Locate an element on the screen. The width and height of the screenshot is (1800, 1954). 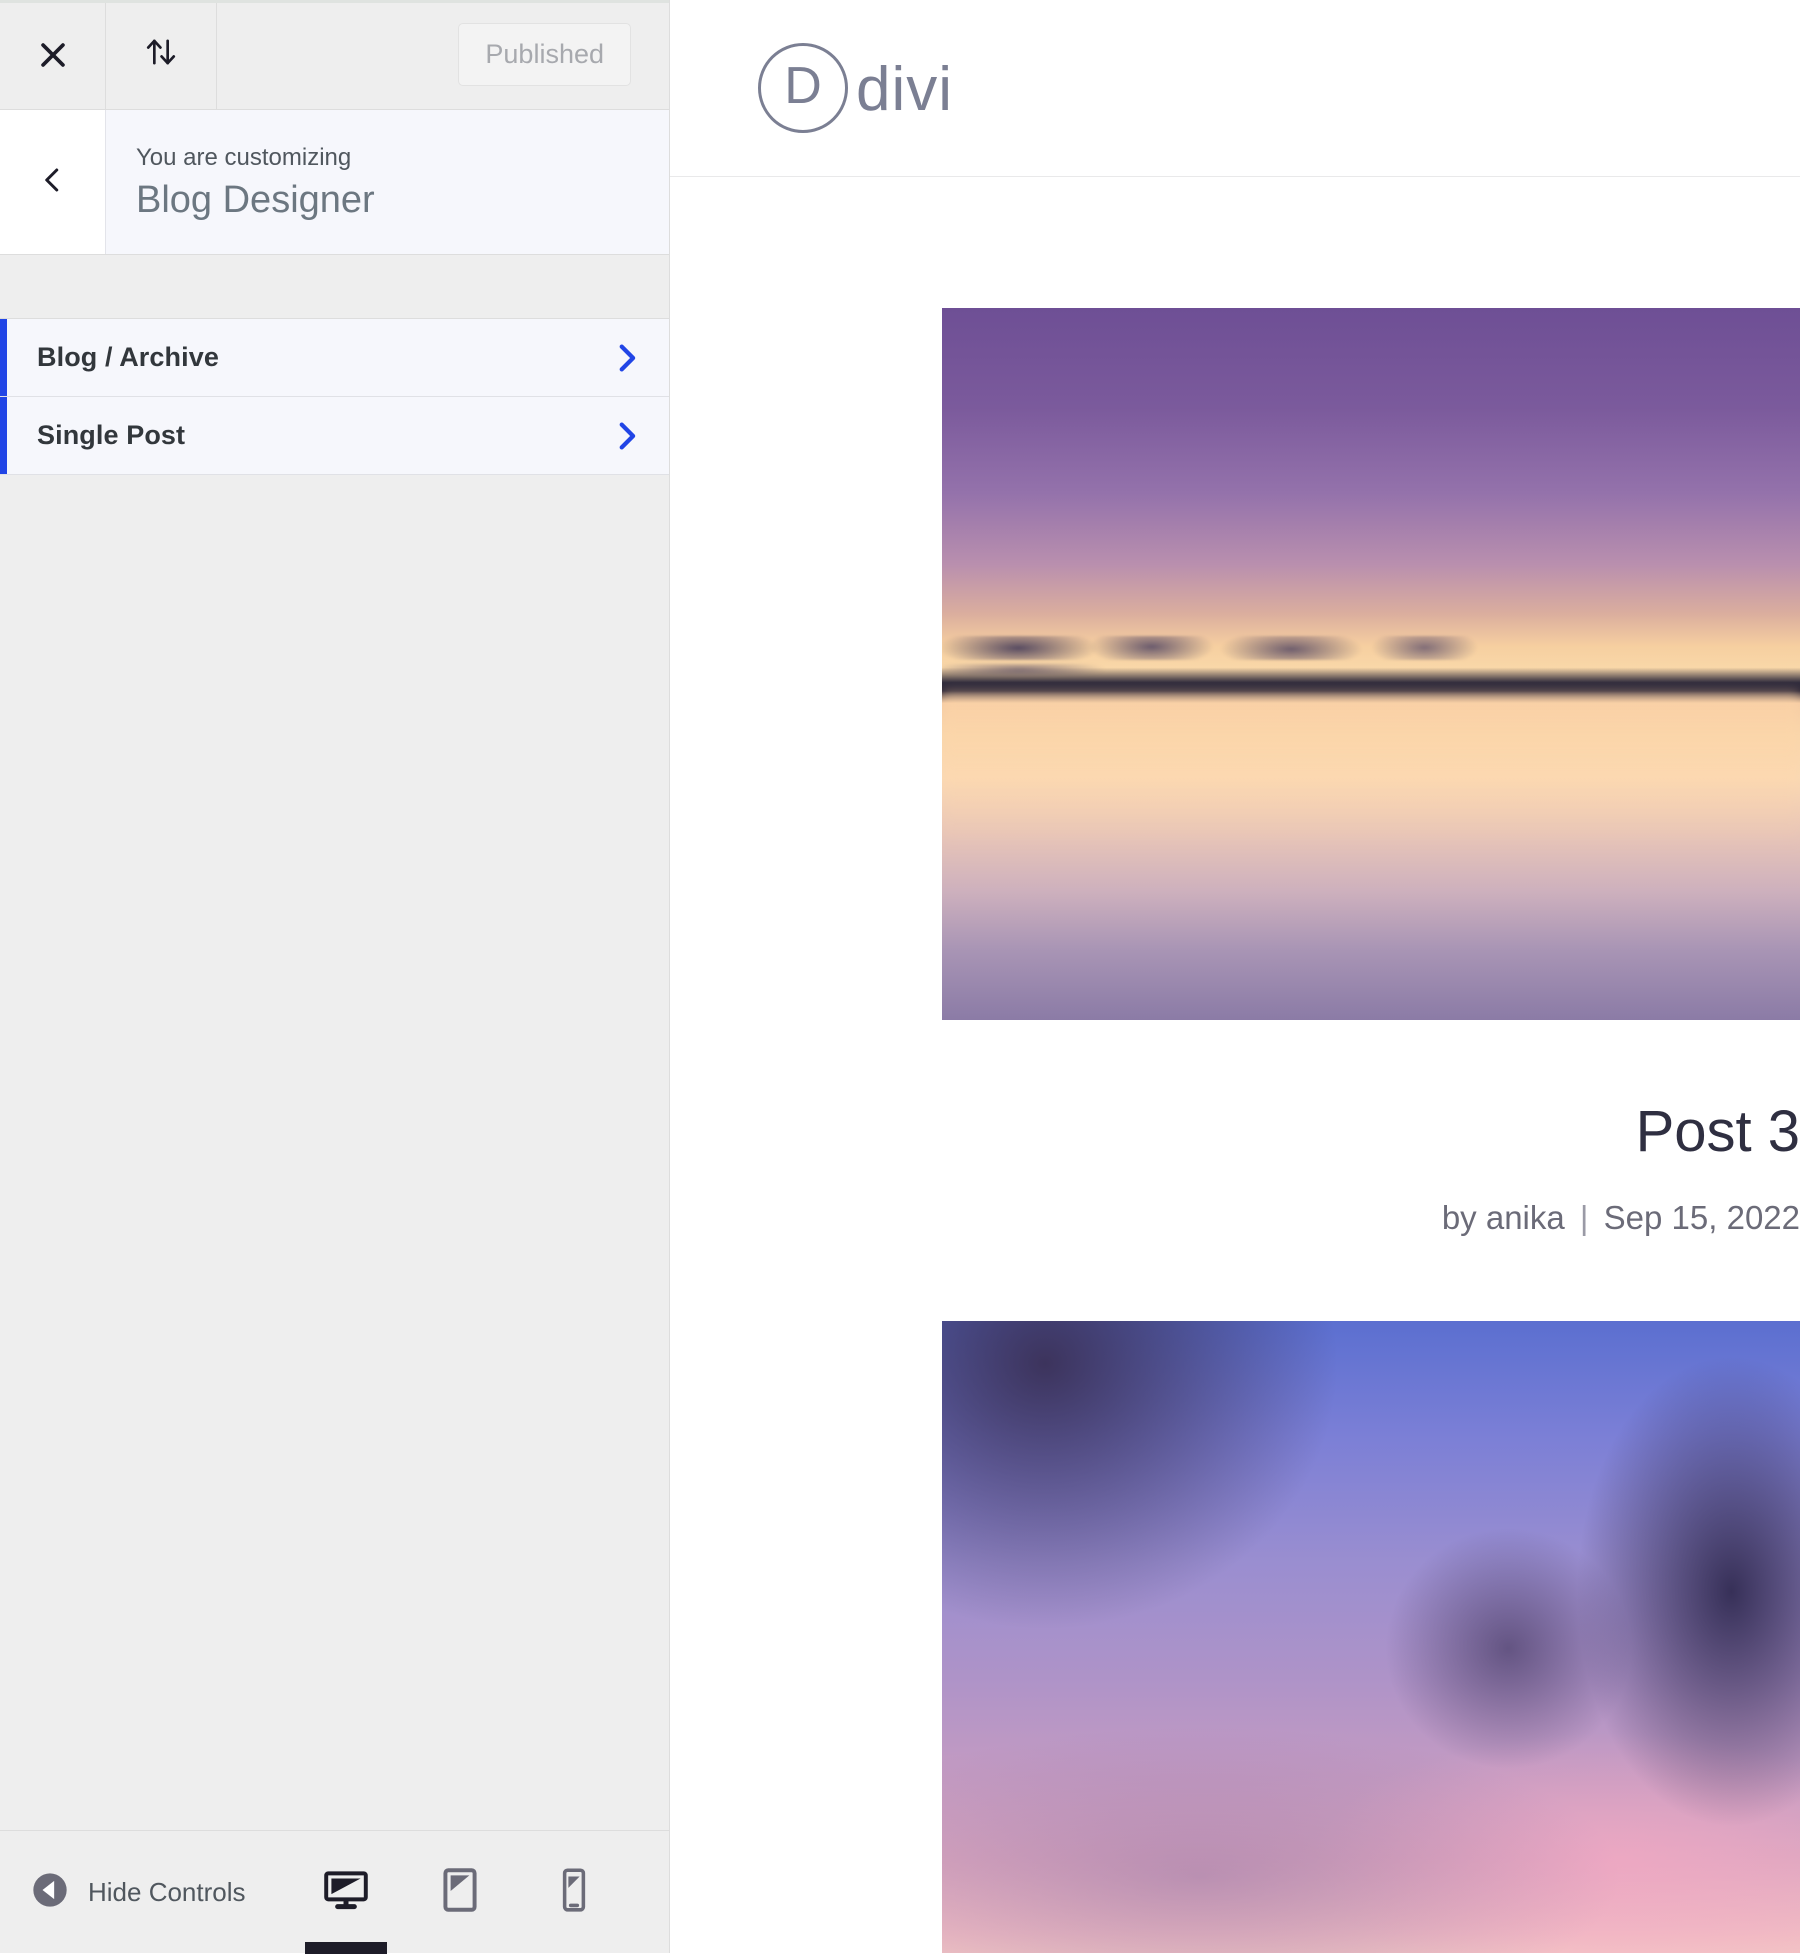
arrows-up-down-icon is located at coordinates (161, 54).